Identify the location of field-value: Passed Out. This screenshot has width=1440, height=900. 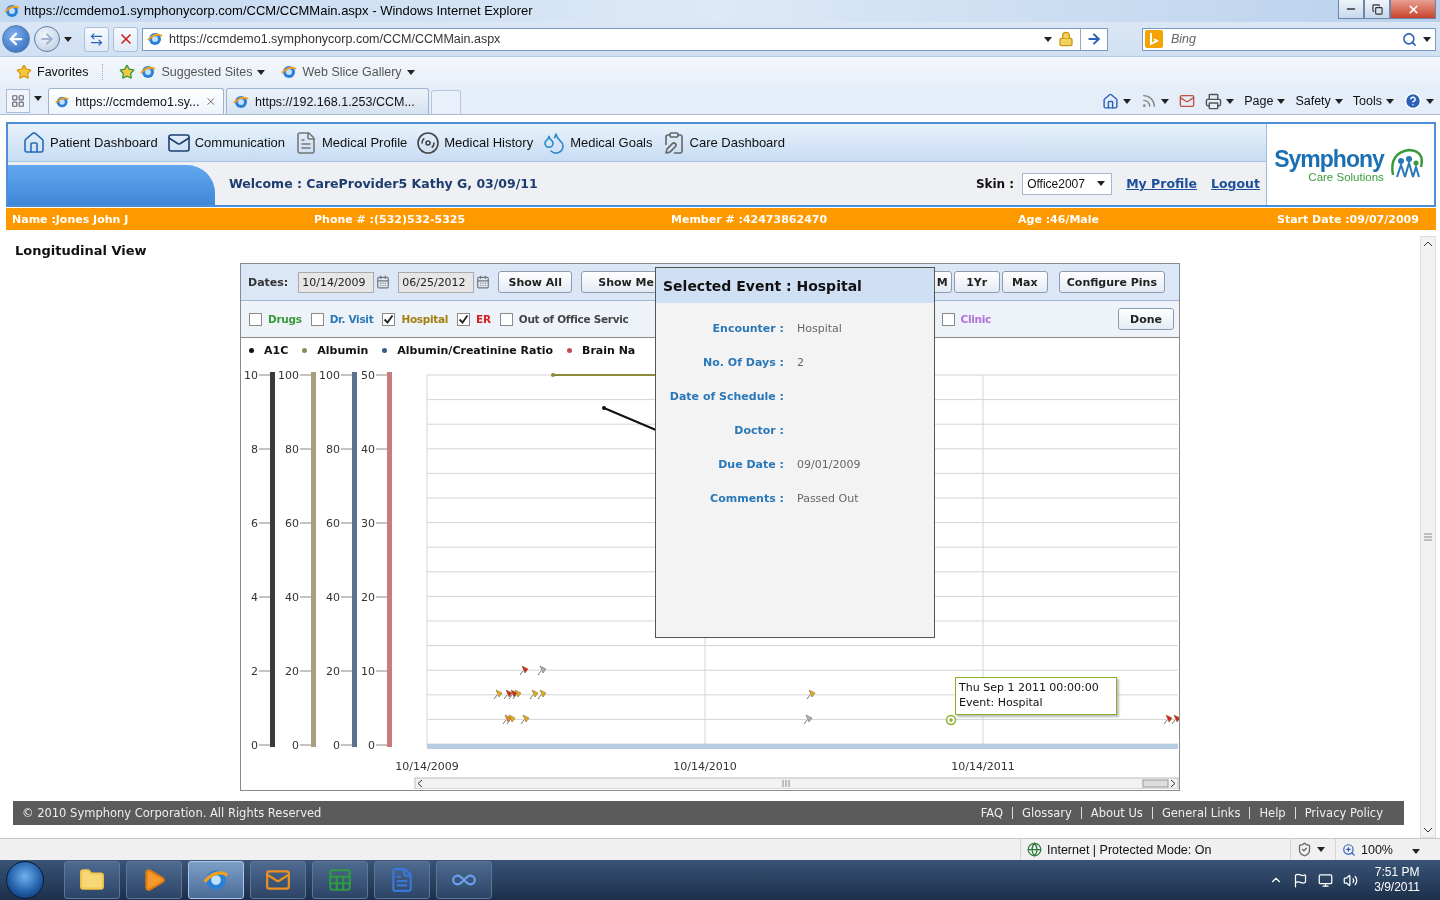
(828, 498).